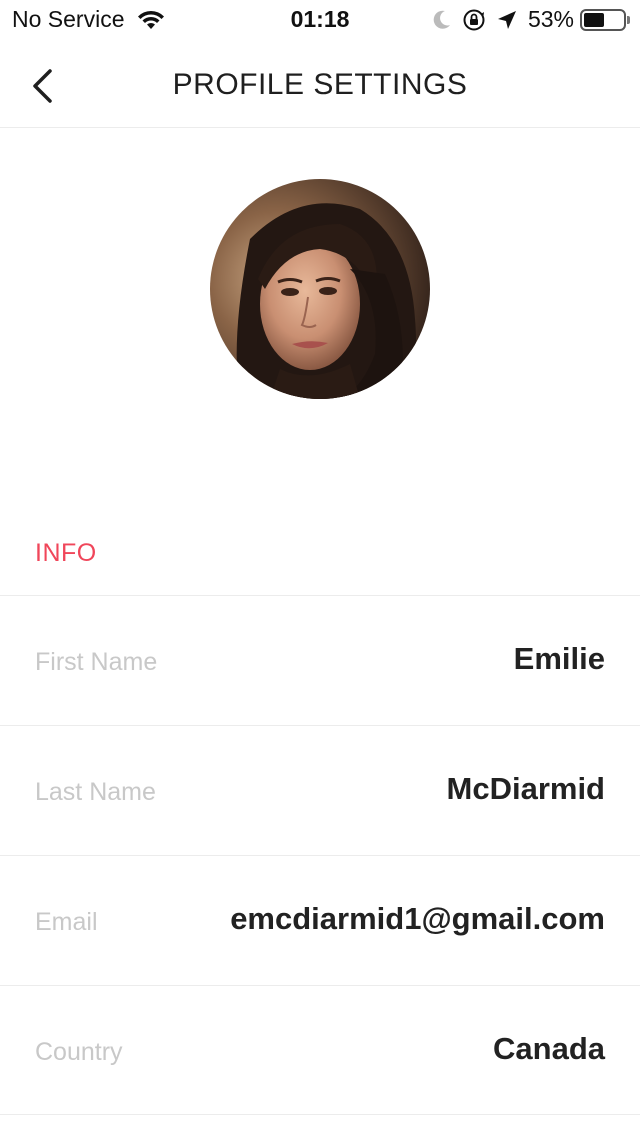  I want to click on section-label-info: INFO, so click(66, 553).